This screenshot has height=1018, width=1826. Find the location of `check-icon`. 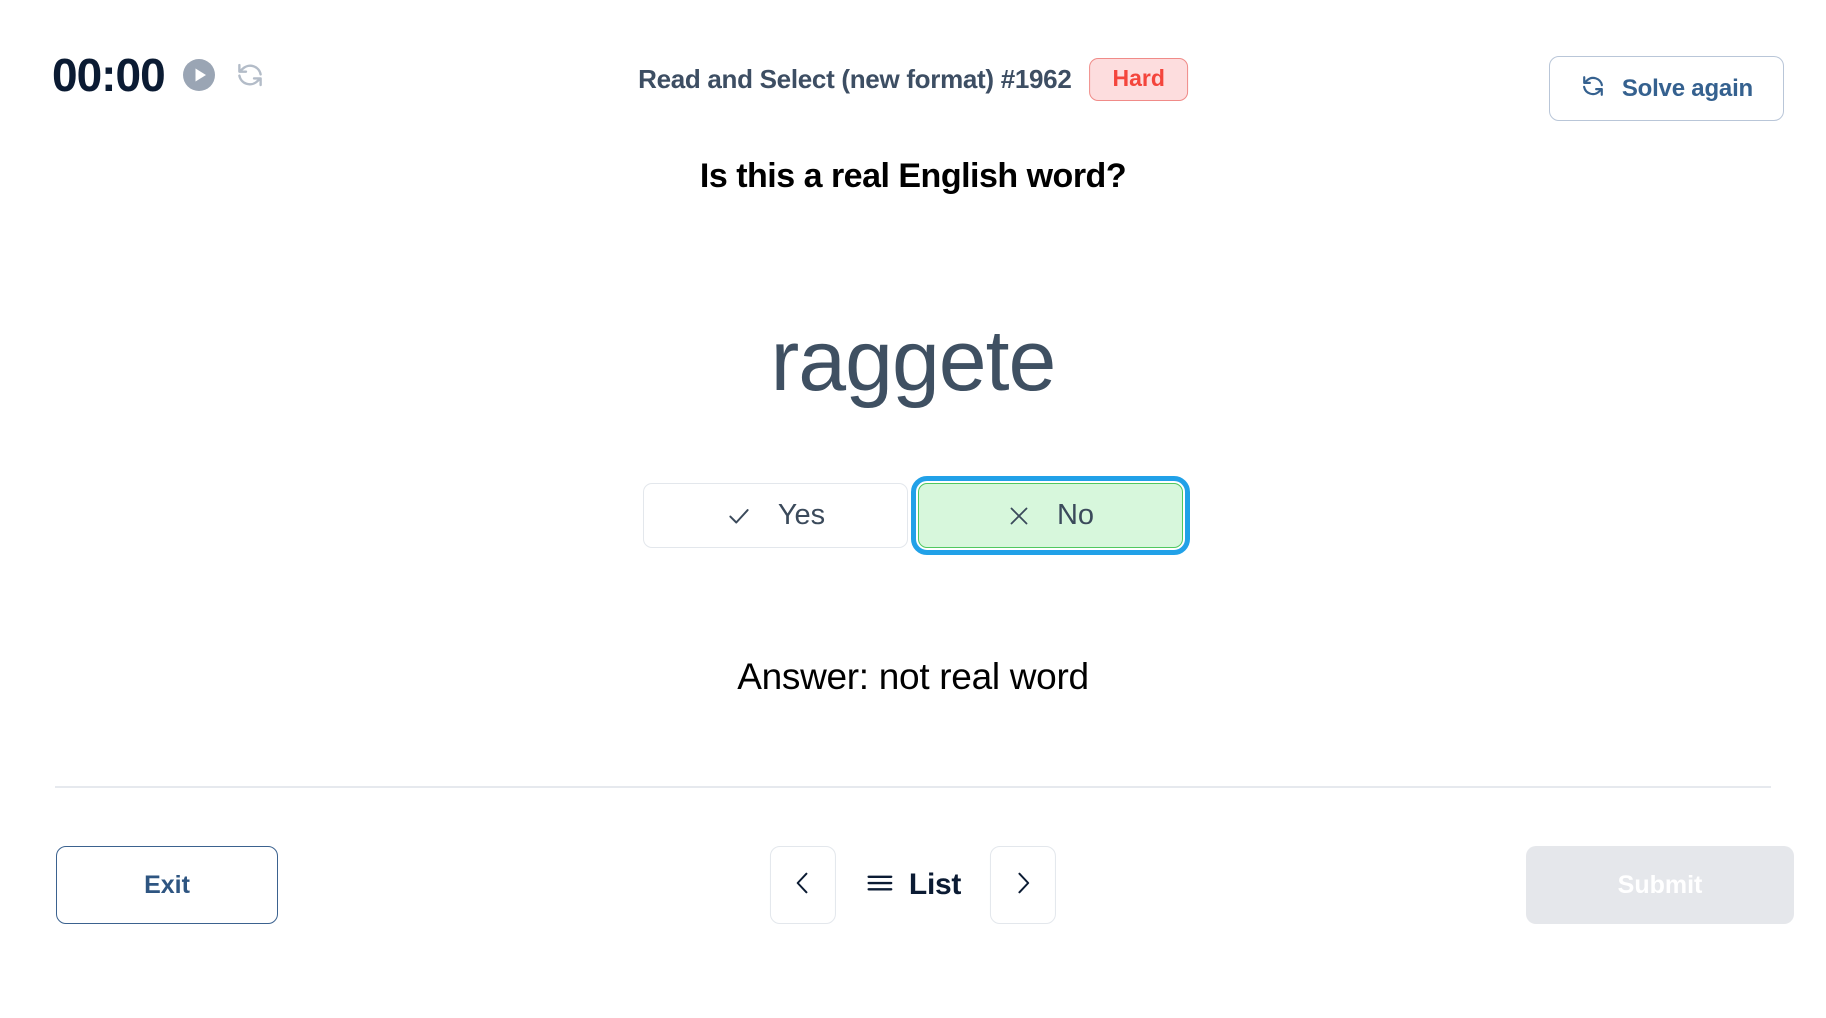

check-icon is located at coordinates (739, 516).